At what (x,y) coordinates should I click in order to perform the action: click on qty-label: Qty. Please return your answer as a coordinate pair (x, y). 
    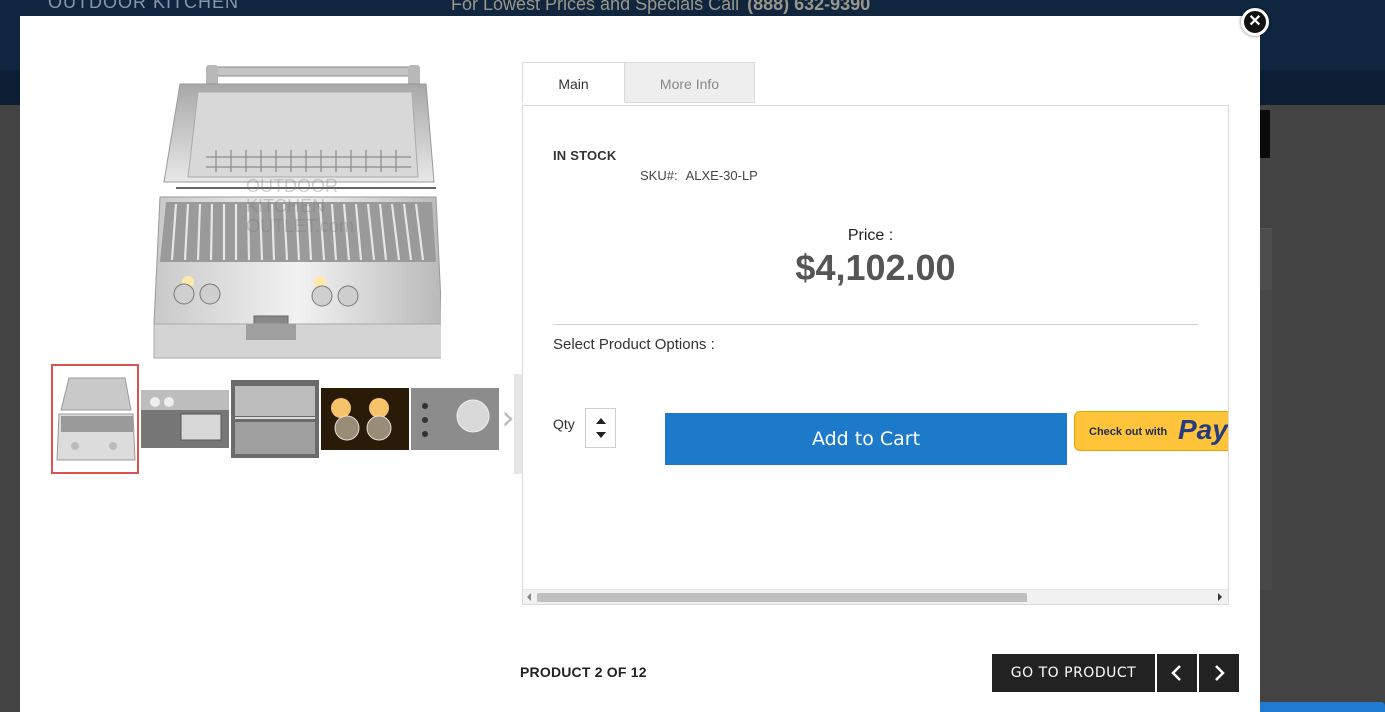
    Looking at the image, I should click on (564, 424).